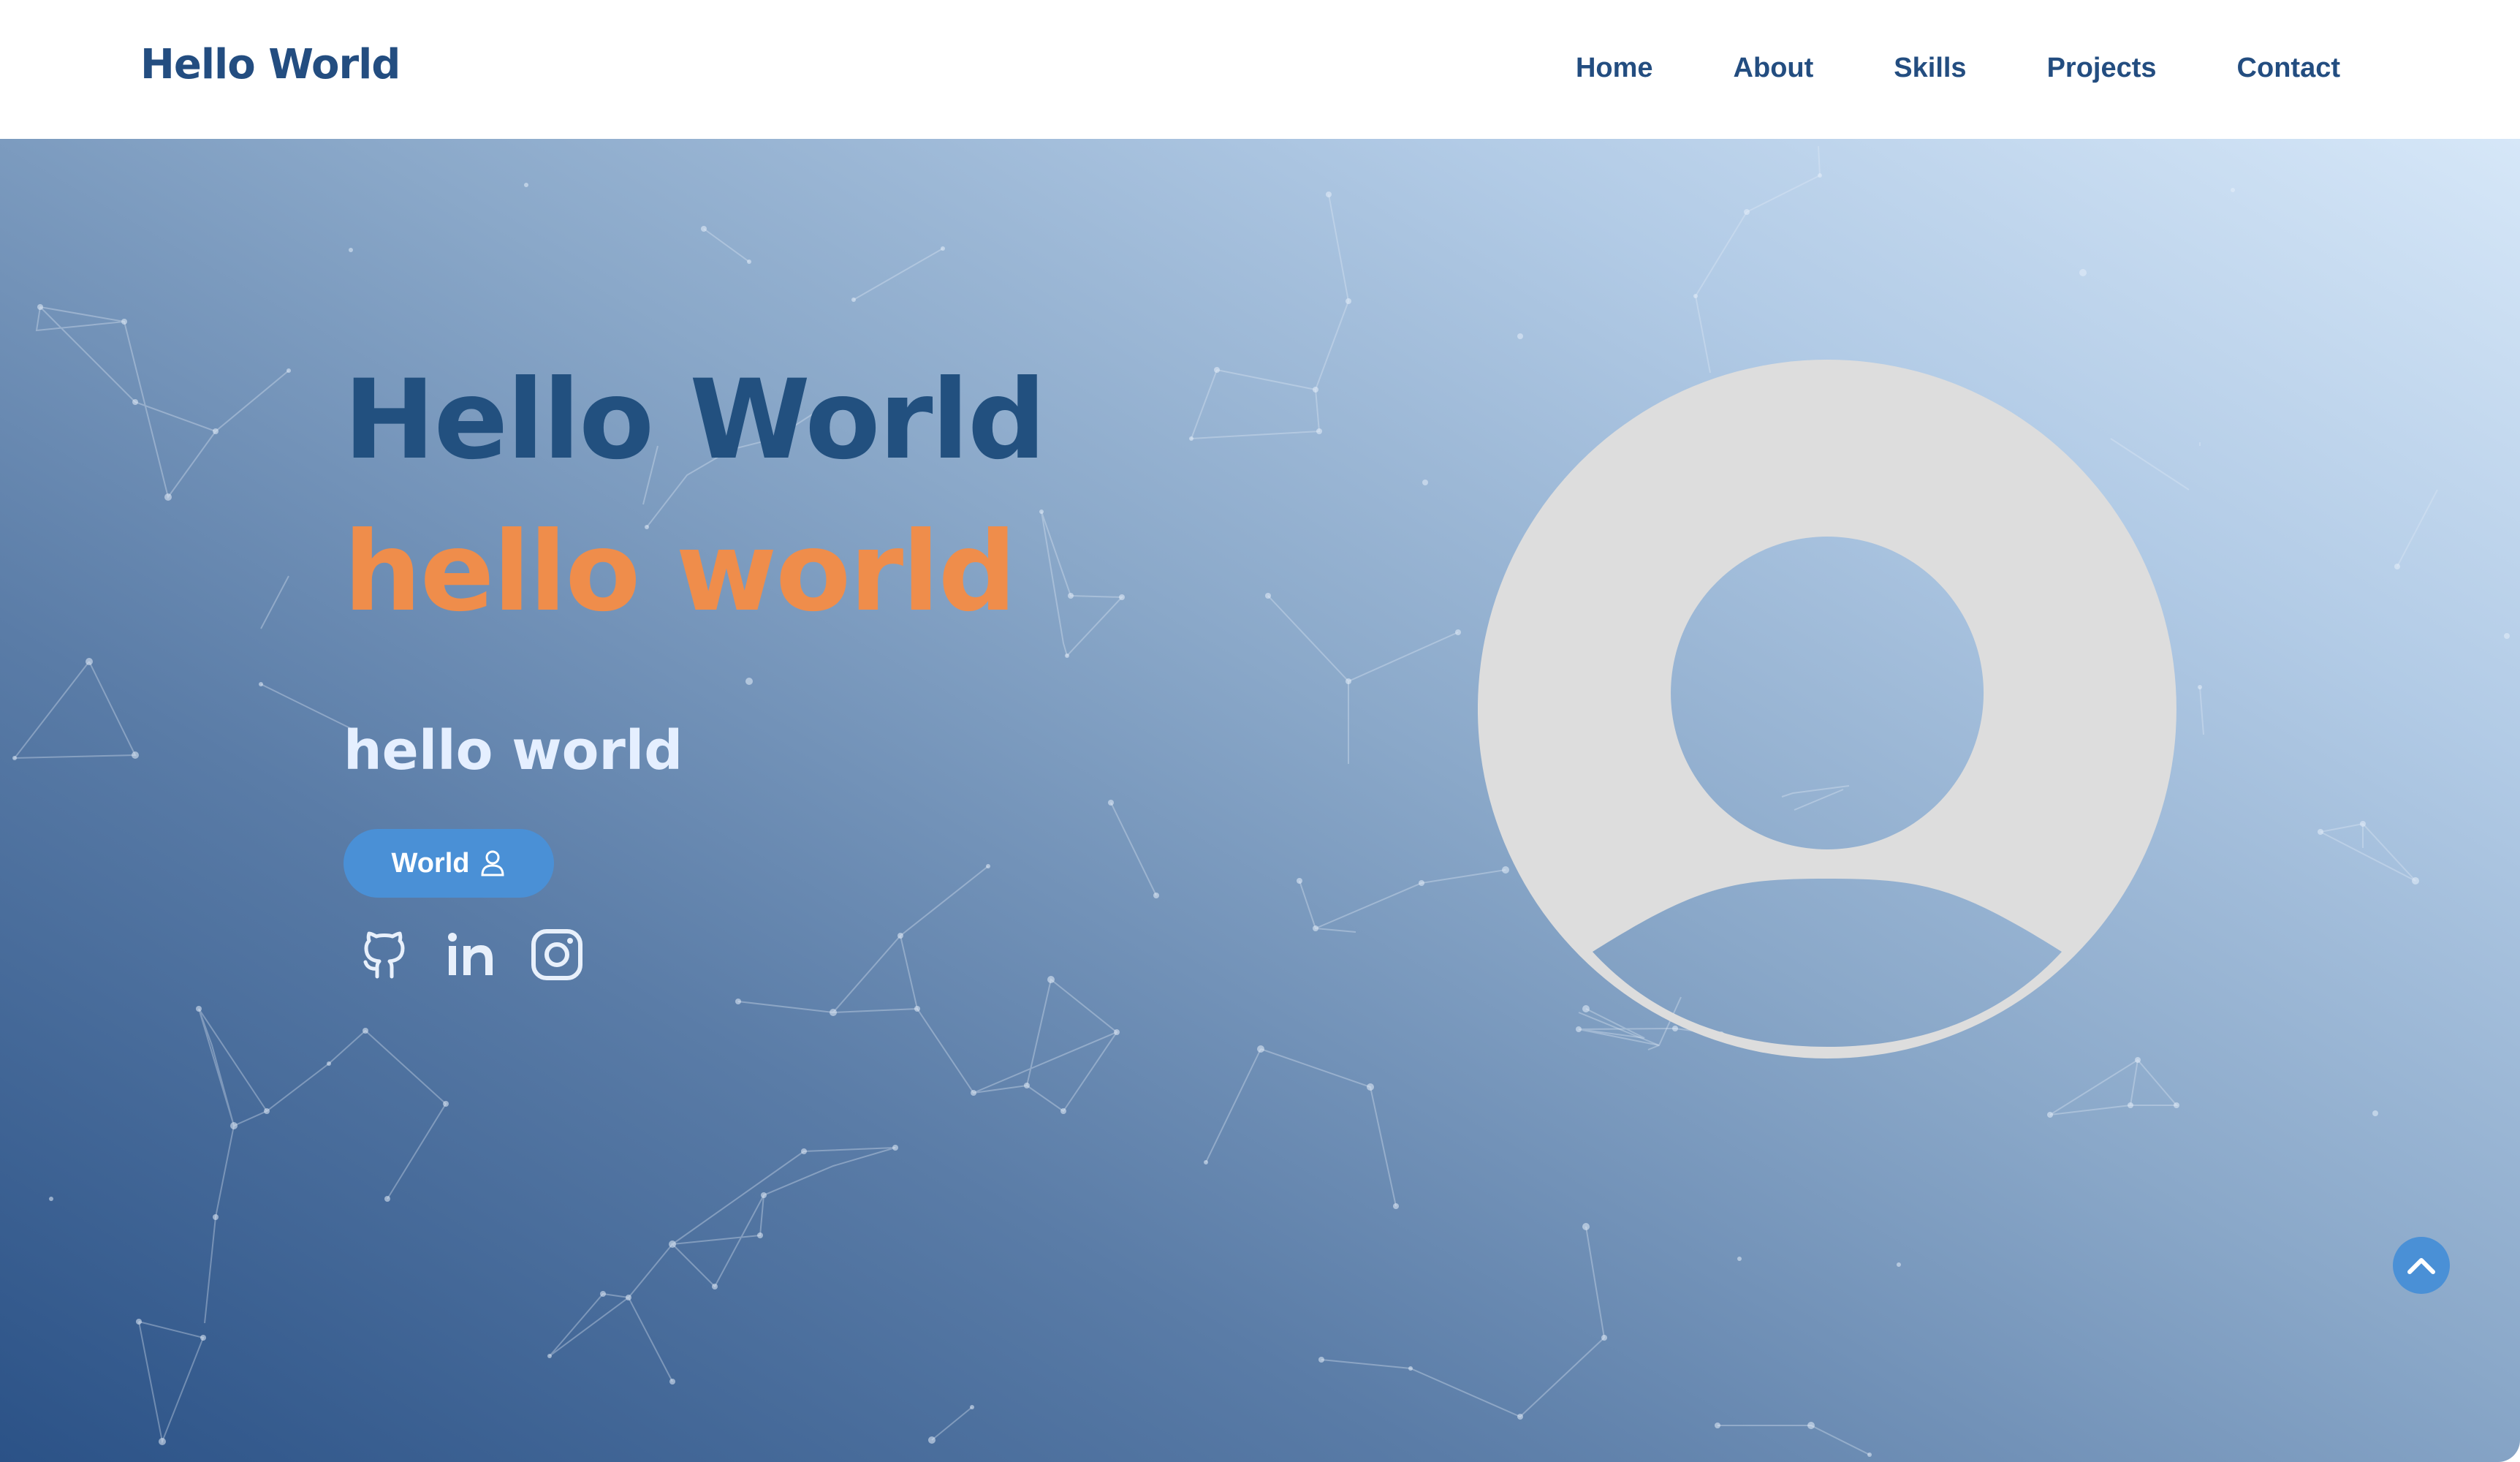 Image resolution: width=2520 pixels, height=1462 pixels. What do you see at coordinates (680, 572) in the screenshot?
I see `hero-title-accent: hello world` at bounding box center [680, 572].